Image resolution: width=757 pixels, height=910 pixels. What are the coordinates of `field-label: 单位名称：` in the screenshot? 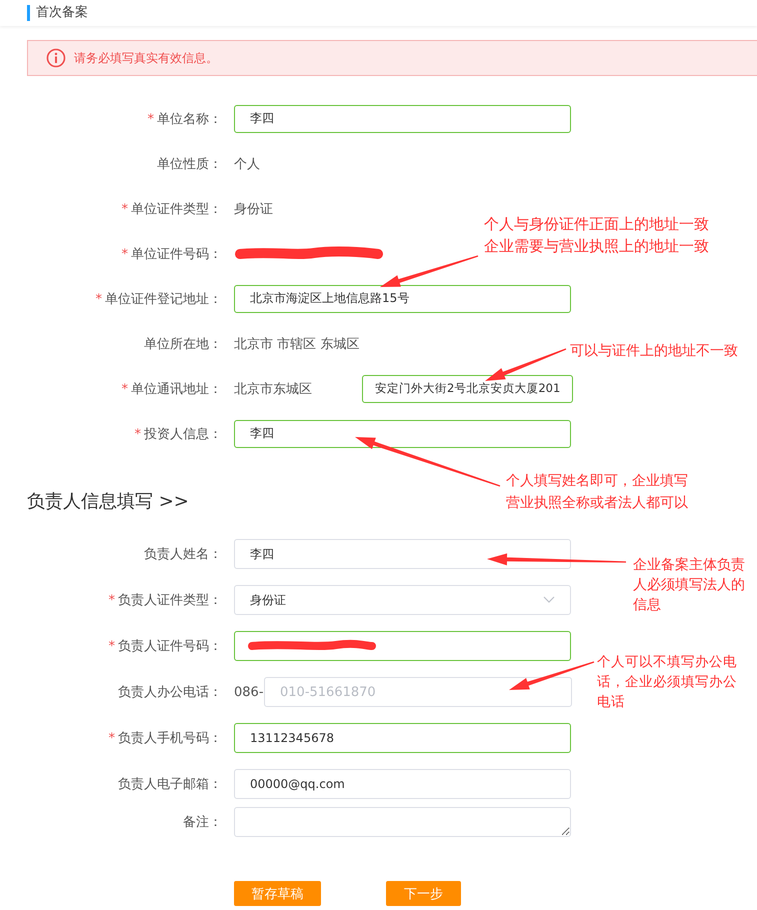 It's located at (189, 119).